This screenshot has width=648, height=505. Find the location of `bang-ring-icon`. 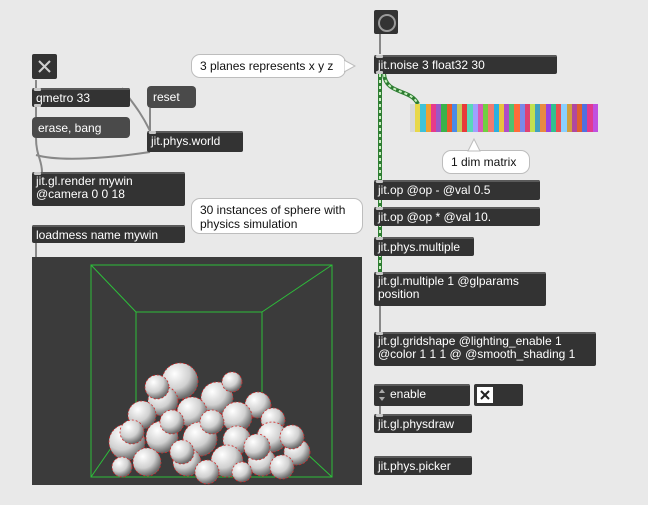

bang-ring-icon is located at coordinates (387, 23).